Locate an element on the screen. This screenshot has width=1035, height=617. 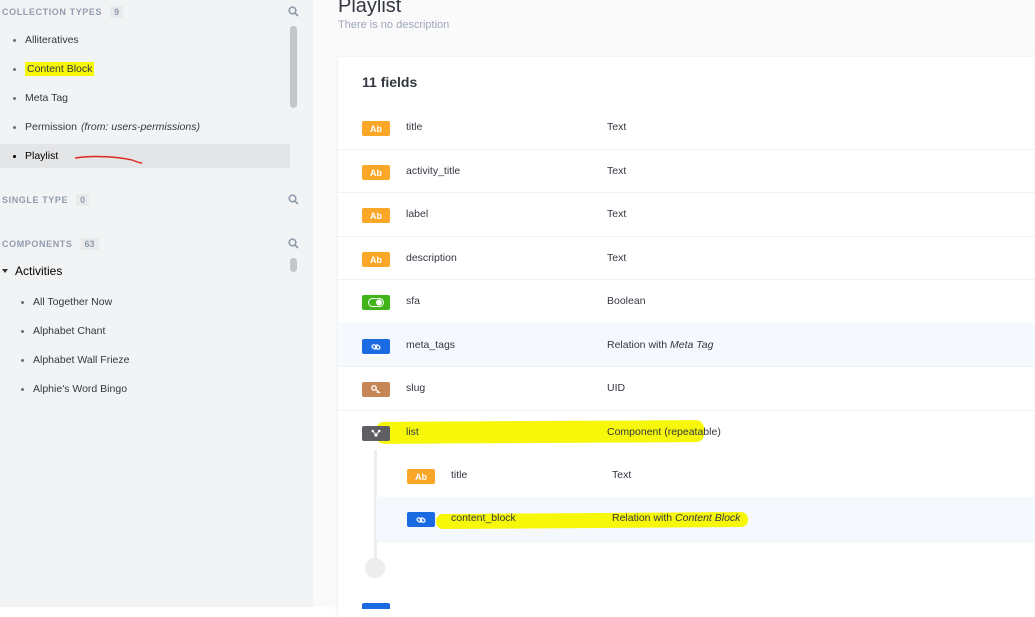
sidebar-item-label: Content Block is located at coordinates (60, 69).